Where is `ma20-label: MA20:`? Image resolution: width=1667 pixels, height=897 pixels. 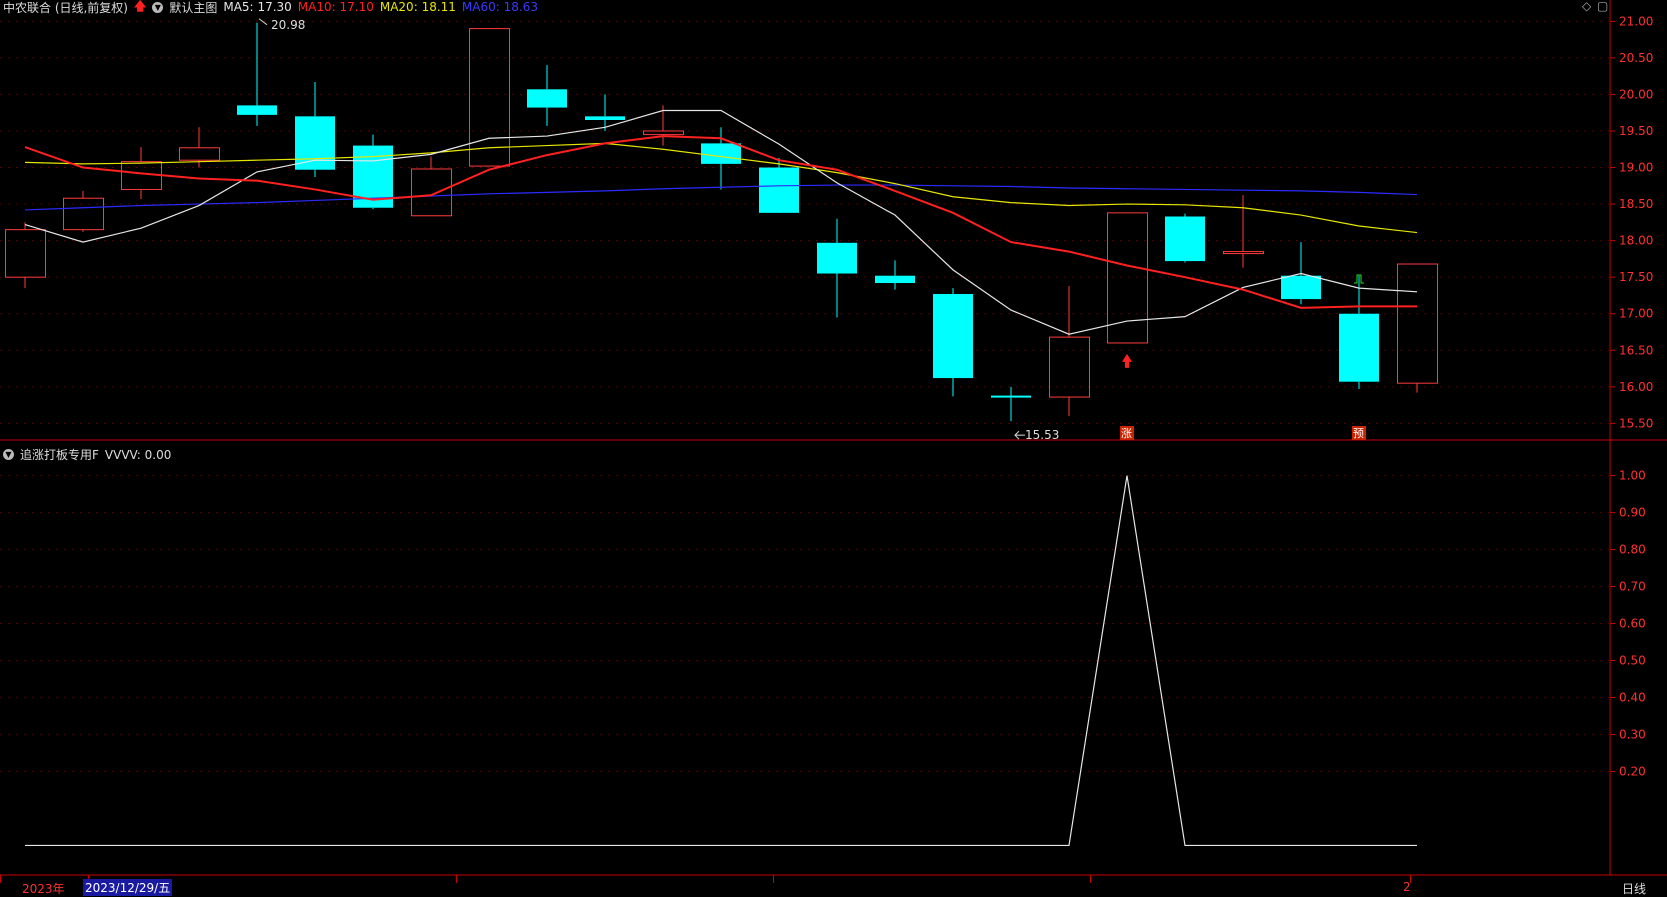 ma20-label: MA20: is located at coordinates (398, 7).